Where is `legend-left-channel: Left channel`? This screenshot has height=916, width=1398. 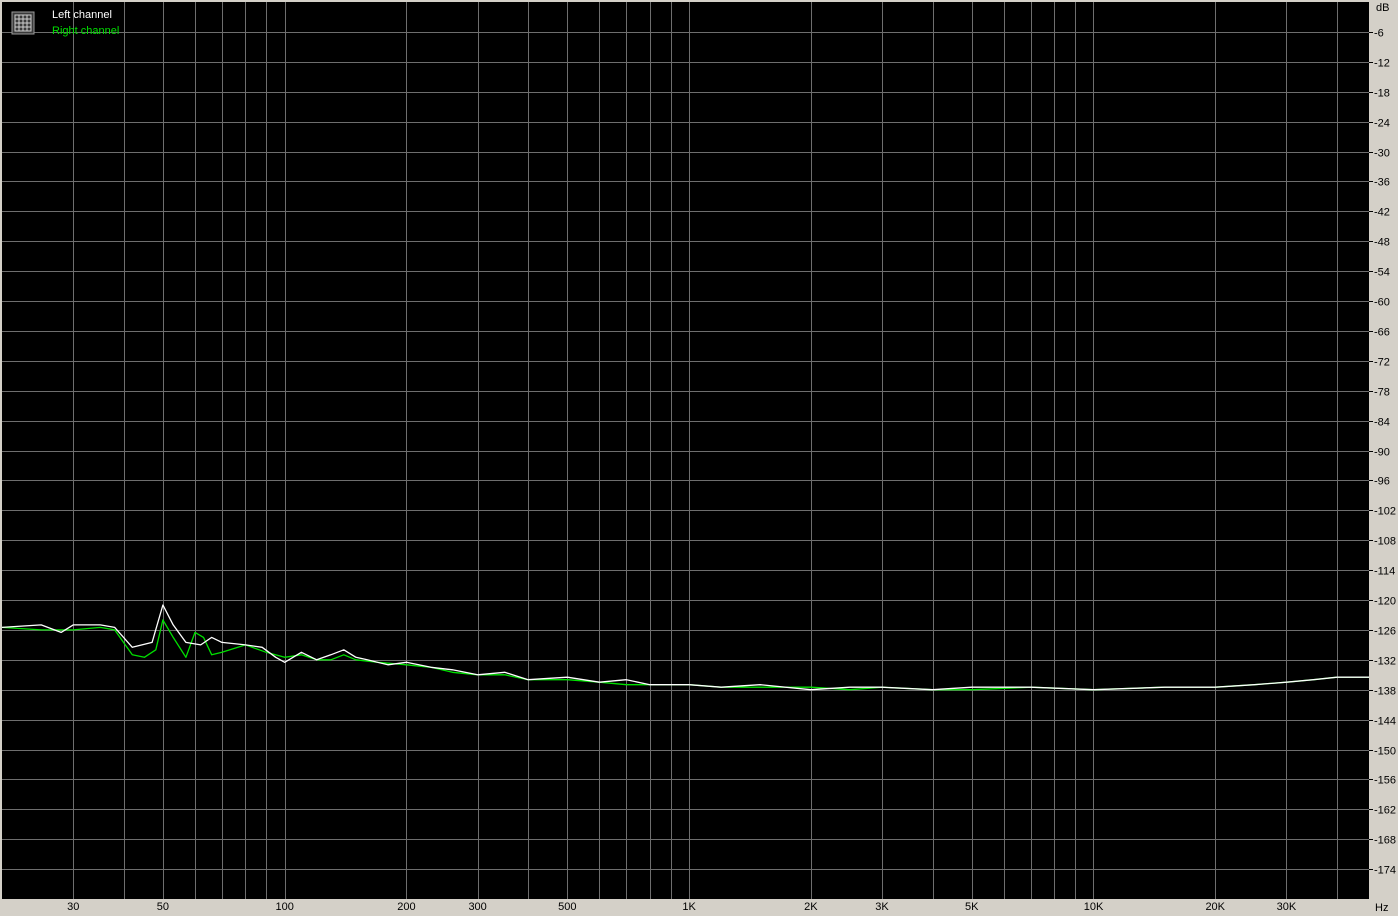 legend-left-channel: Left channel is located at coordinates (82, 15).